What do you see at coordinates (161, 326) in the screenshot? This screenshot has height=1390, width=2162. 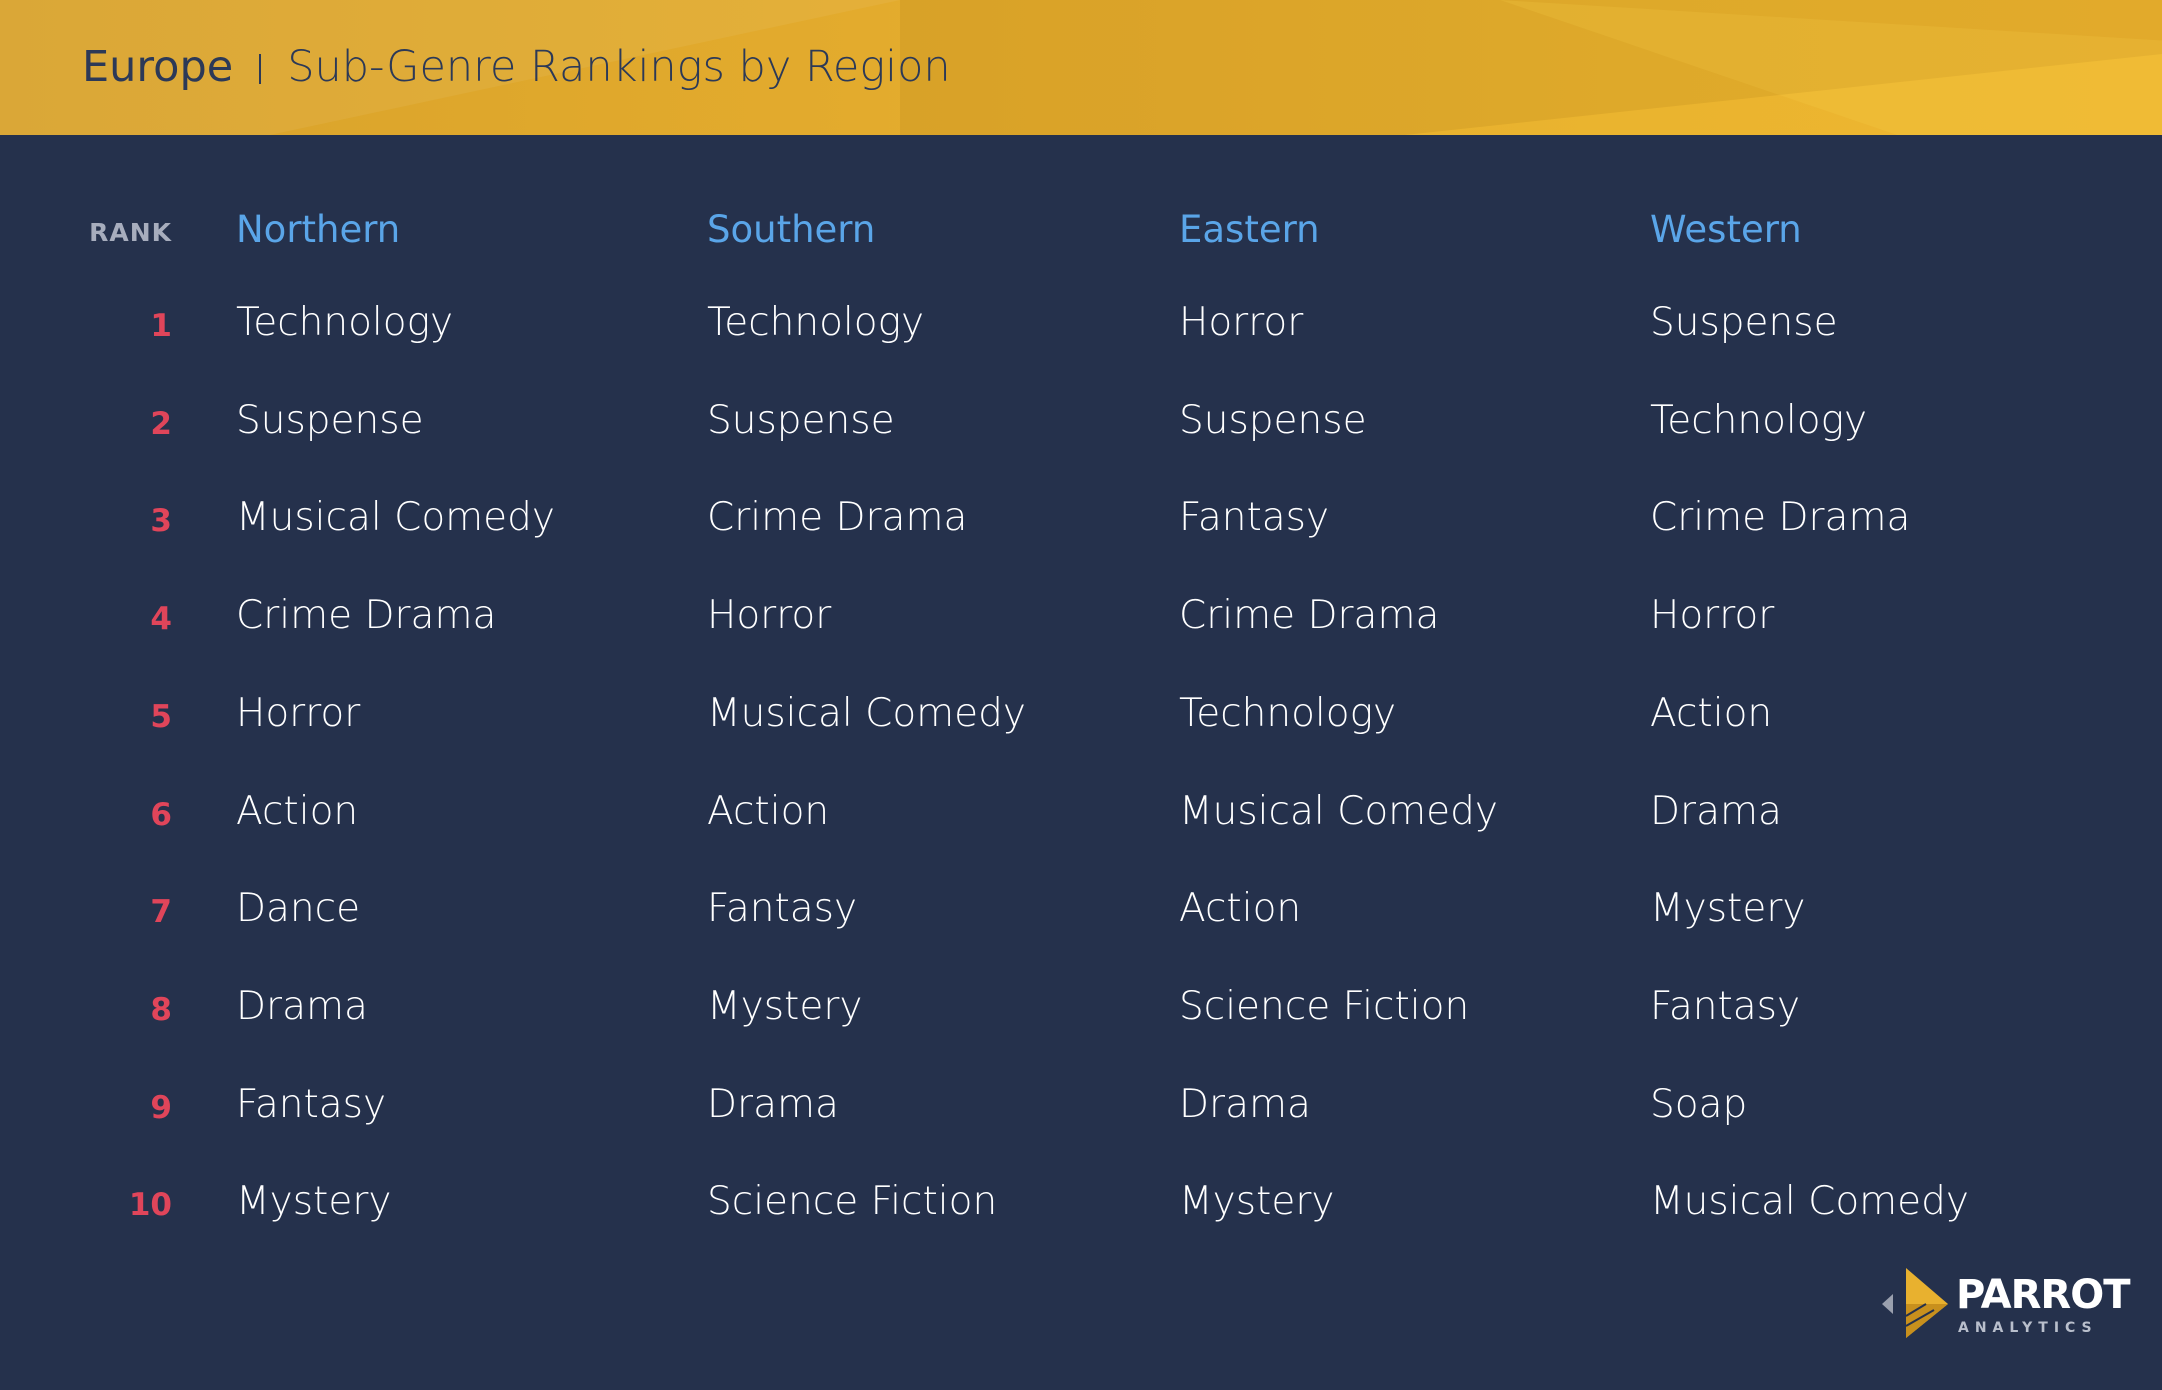 I see `rank-number: 1` at bounding box center [161, 326].